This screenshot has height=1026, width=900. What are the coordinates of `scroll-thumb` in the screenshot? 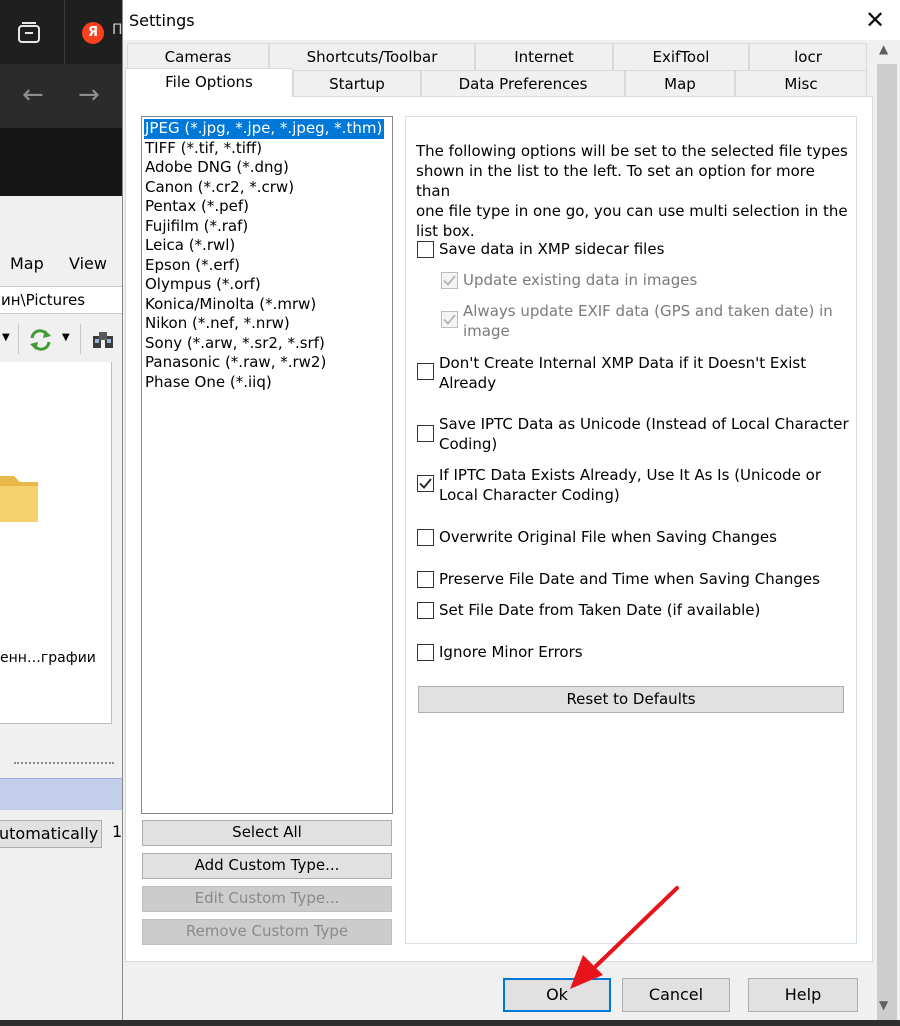 It's located at (887, 542).